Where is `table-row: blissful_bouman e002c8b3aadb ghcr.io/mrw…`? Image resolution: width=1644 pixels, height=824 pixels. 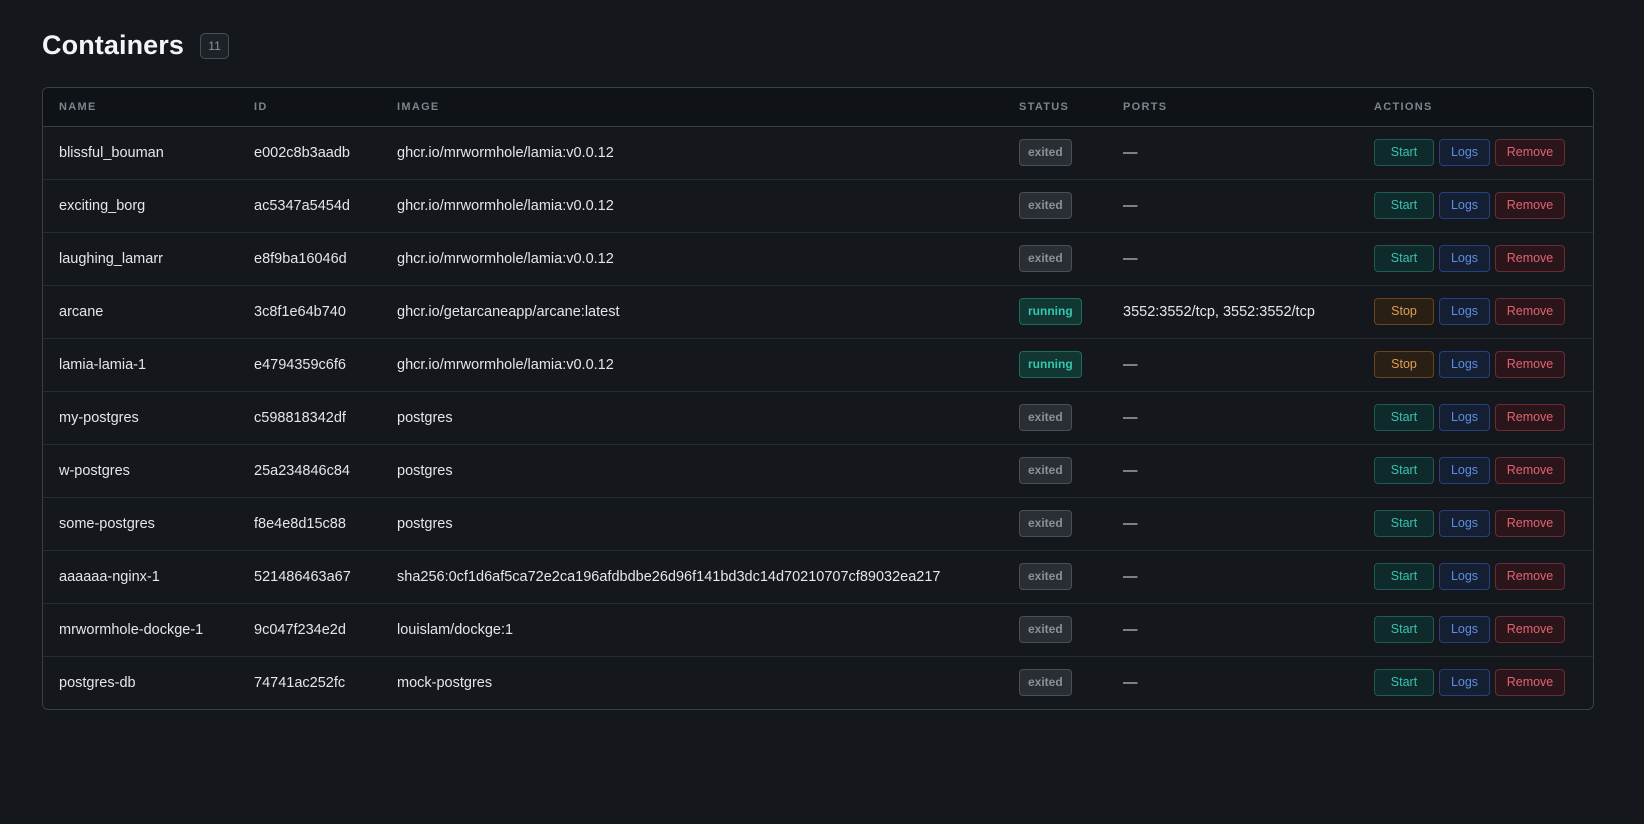
table-row: blissful_bouman e002c8b3aadb ghcr.io/mrw… is located at coordinates (818, 152).